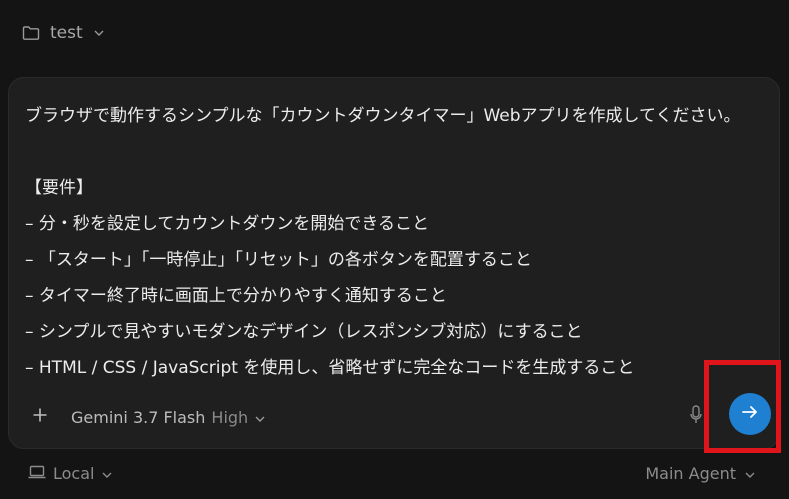 The image size is (789, 499). I want to click on folder-icon, so click(31, 33).